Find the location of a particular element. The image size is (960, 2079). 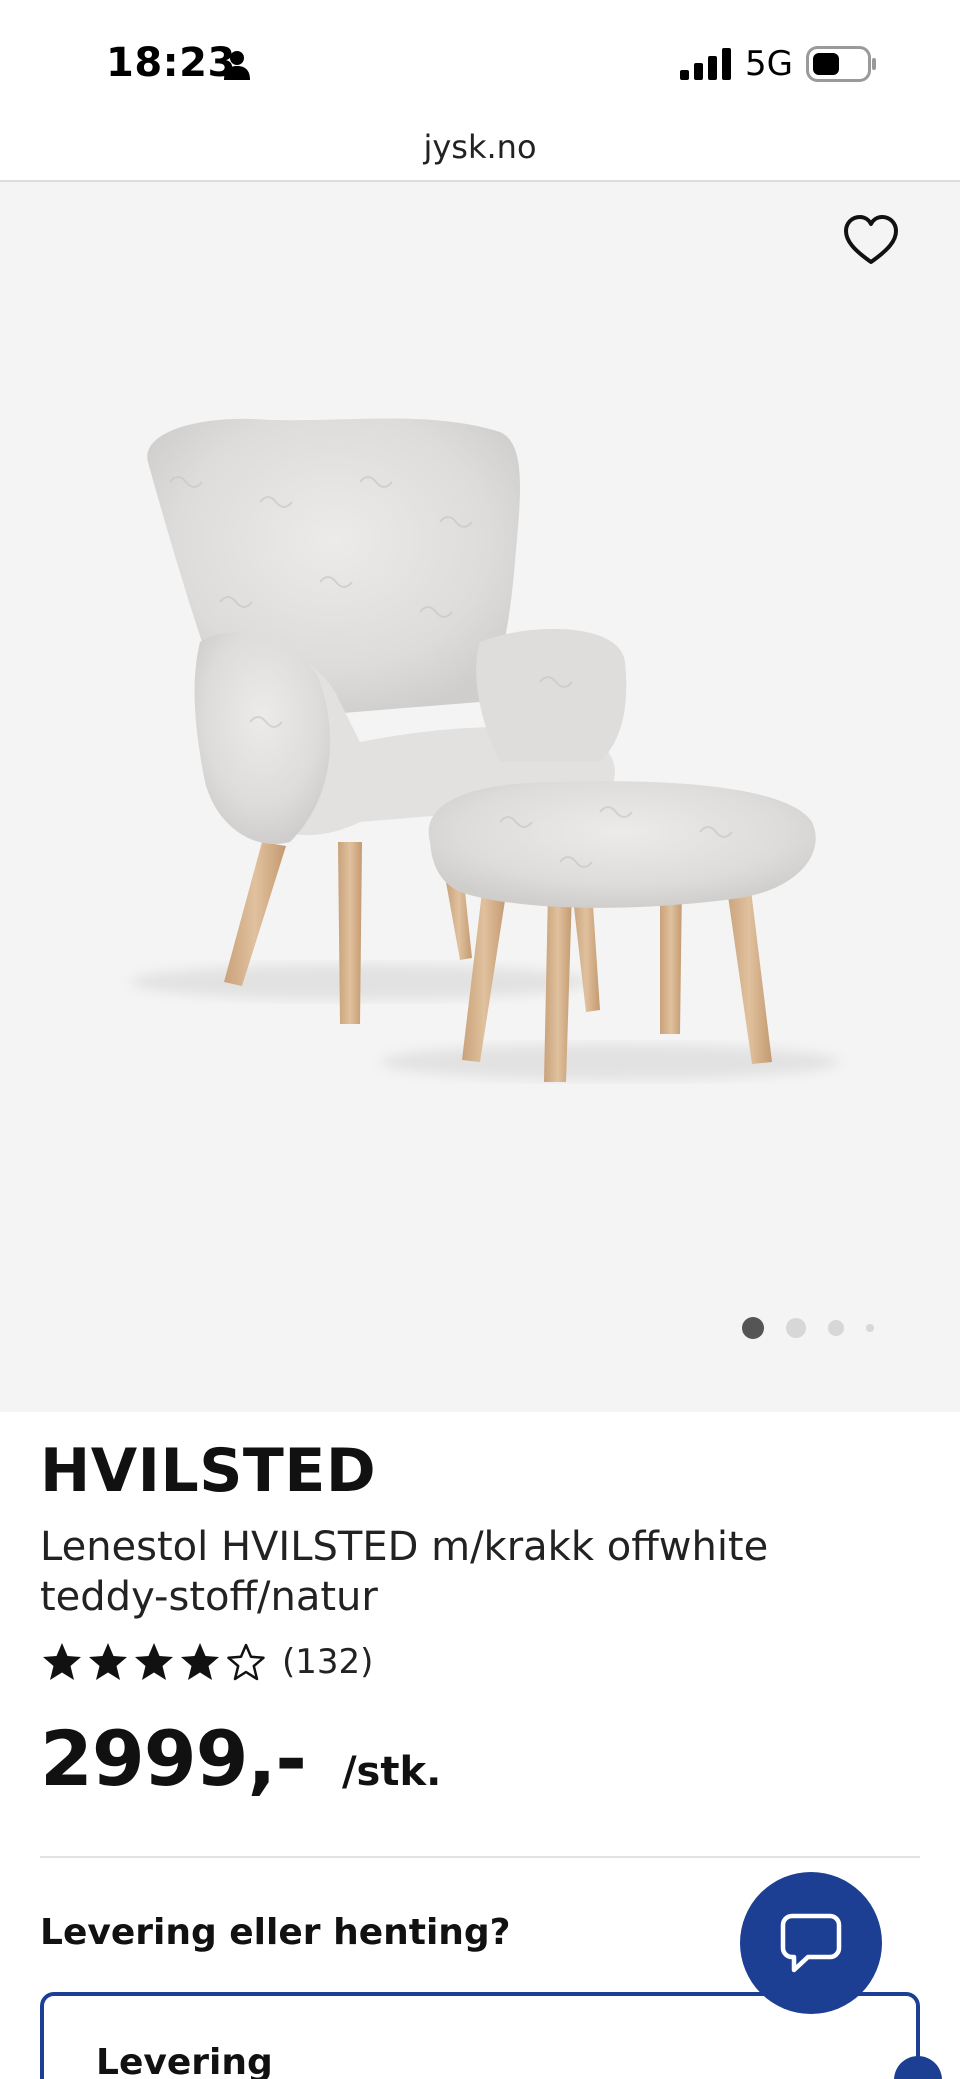

product-rating: (132) is located at coordinates (206, 1662).